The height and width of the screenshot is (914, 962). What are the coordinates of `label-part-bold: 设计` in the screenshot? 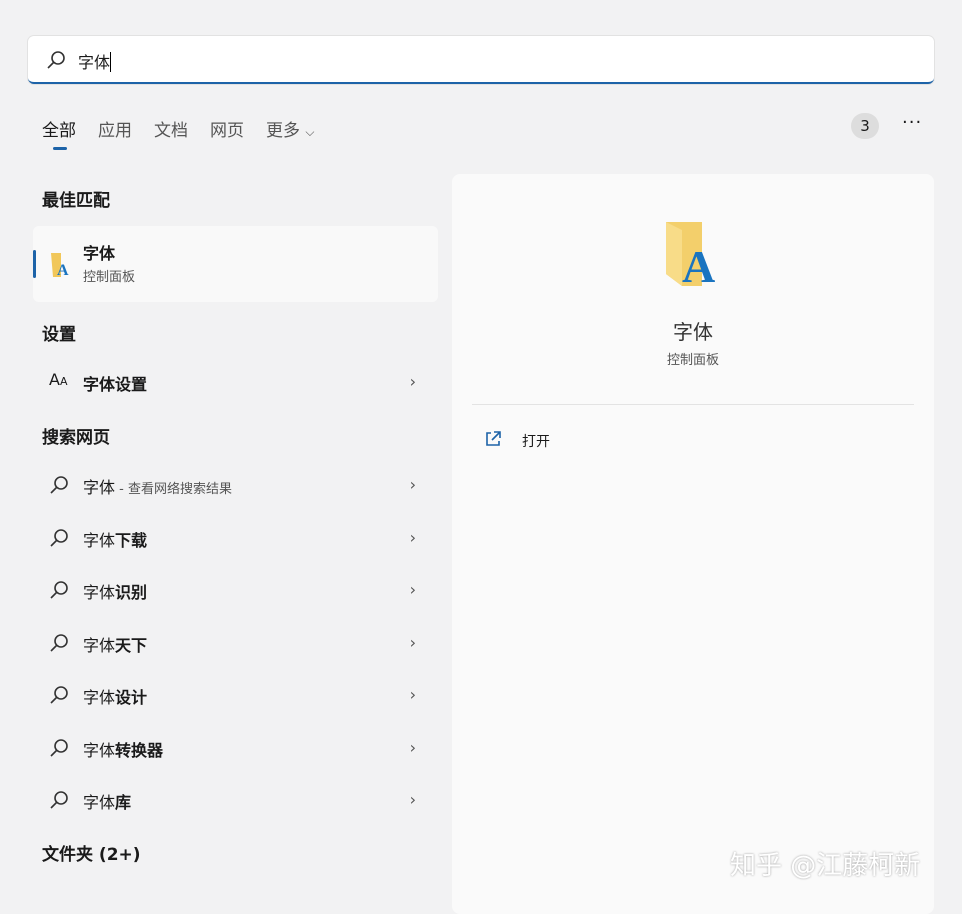 It's located at (131, 697).